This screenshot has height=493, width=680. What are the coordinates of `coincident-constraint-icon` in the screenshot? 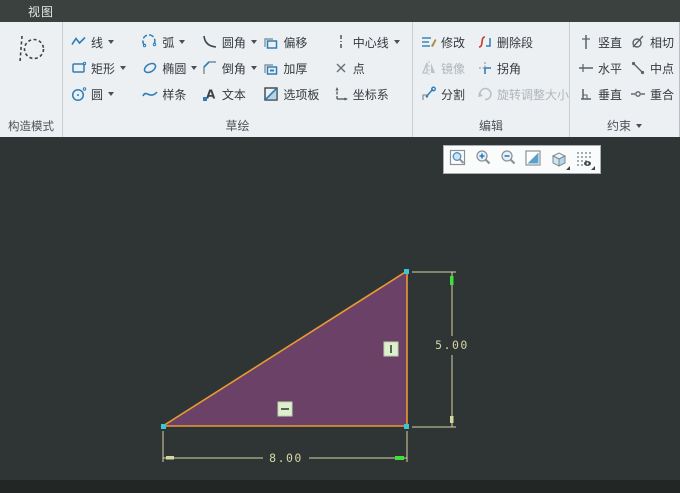 It's located at (638, 94).